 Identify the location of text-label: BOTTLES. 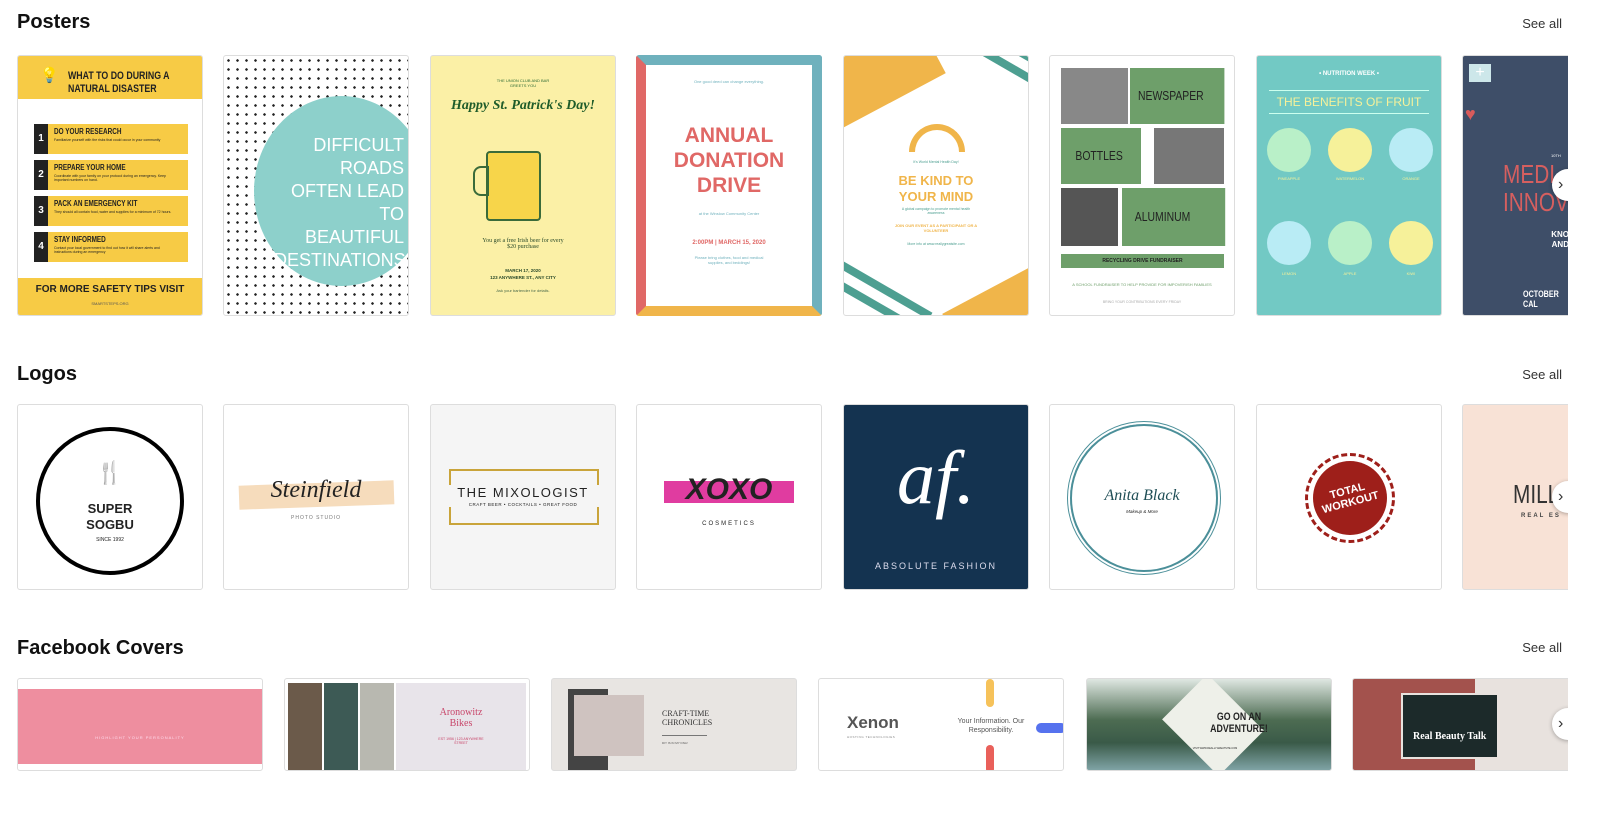
(1101, 156).